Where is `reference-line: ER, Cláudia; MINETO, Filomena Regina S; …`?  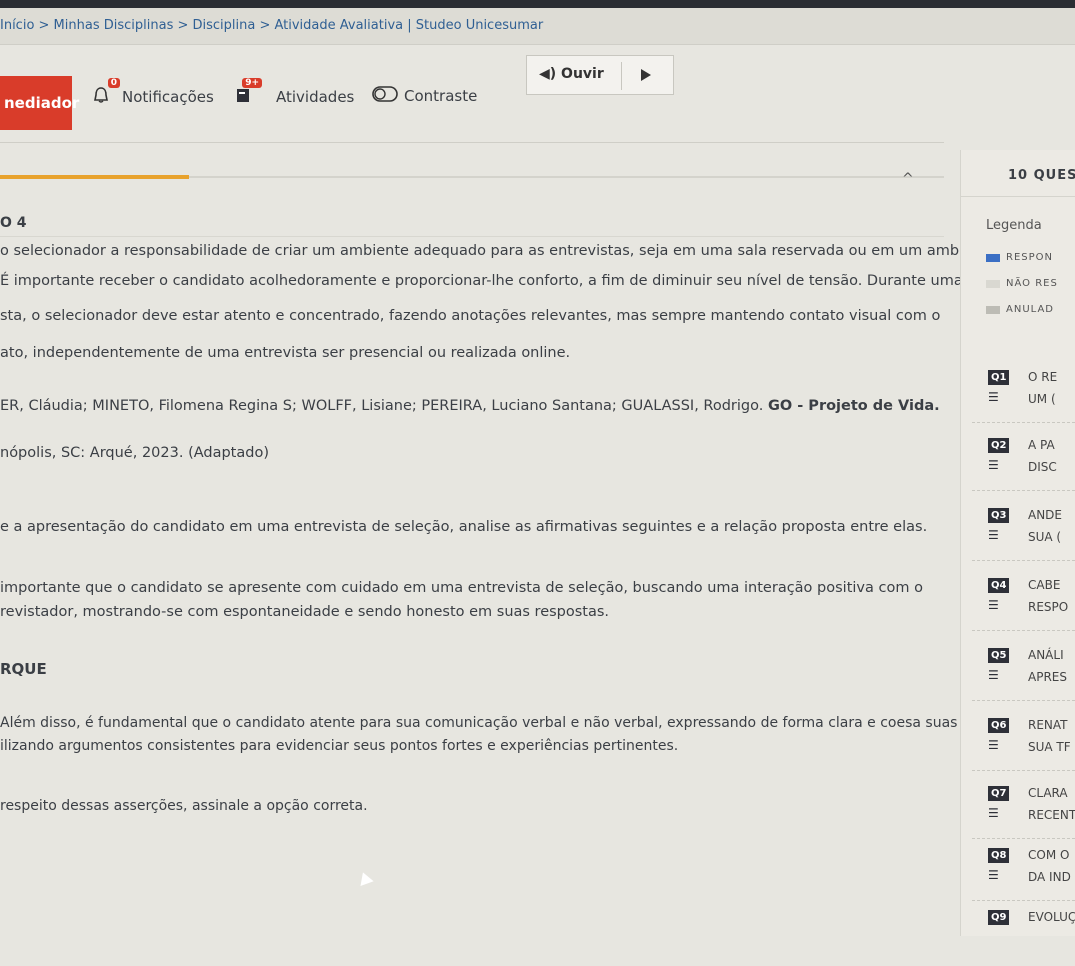 reference-line: ER, Cláudia; MINETO, Filomena Regina S; … is located at coordinates (470, 406).